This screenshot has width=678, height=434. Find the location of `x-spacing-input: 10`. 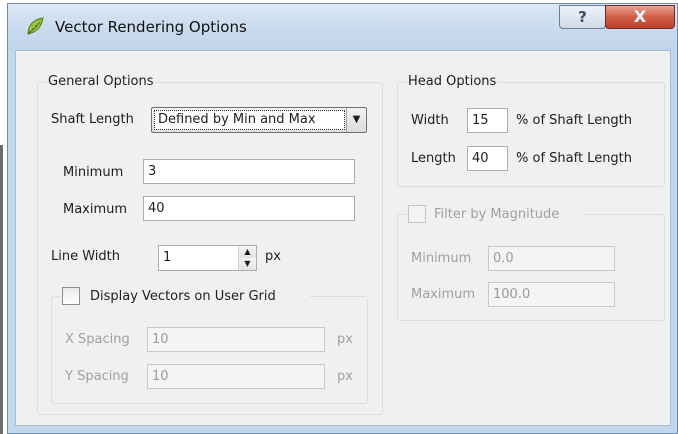

x-spacing-input: 10 is located at coordinates (236, 339).